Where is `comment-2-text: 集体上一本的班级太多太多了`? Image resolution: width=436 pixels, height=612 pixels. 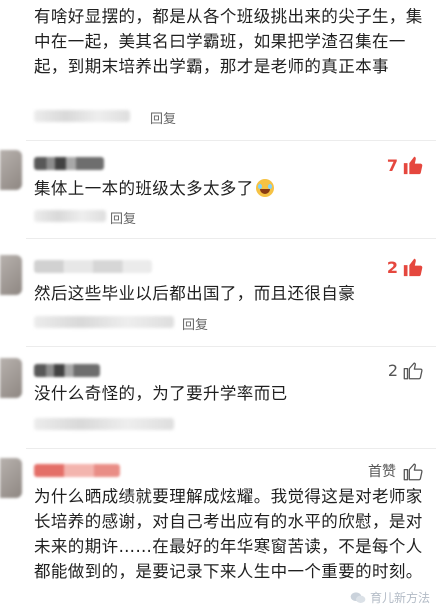 comment-2-text: 集体上一本的班级太多太多了 is located at coordinates (230, 188).